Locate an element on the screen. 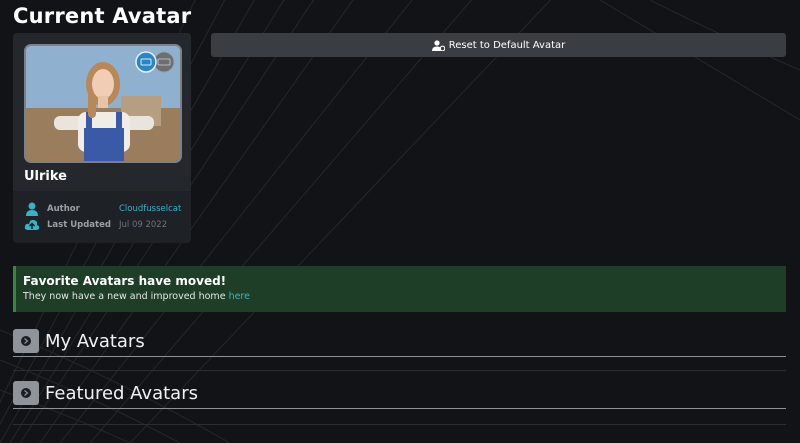 This screenshot has height=443, width=800. expand-featured-avatars-button is located at coordinates (26, 393).